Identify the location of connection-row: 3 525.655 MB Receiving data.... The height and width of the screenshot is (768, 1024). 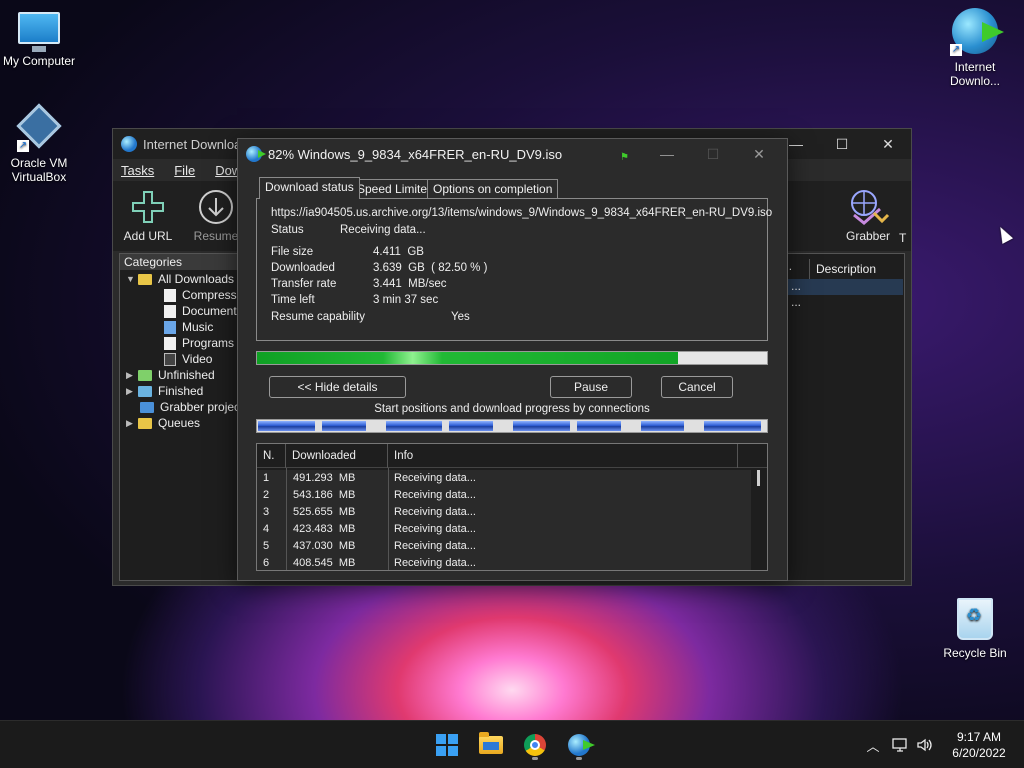
(504, 512).